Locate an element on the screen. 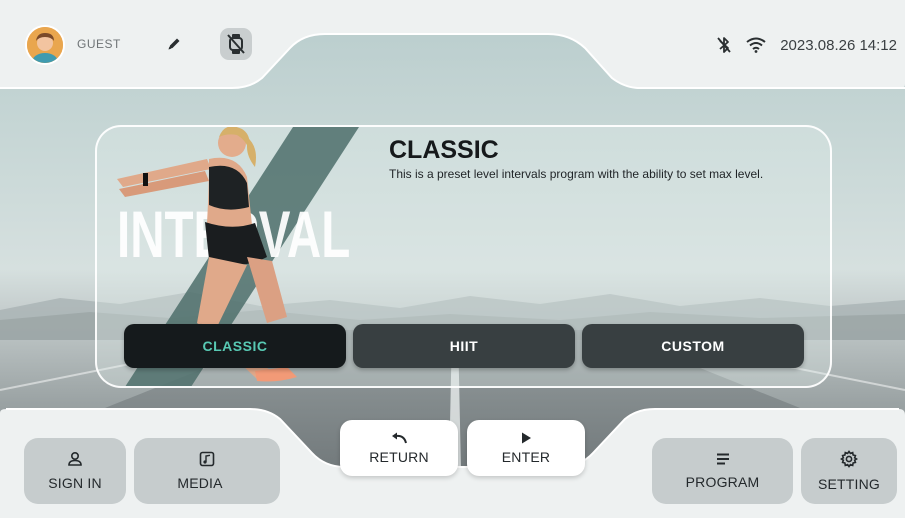 The image size is (905, 518). pencil-icon is located at coordinates (174, 44).